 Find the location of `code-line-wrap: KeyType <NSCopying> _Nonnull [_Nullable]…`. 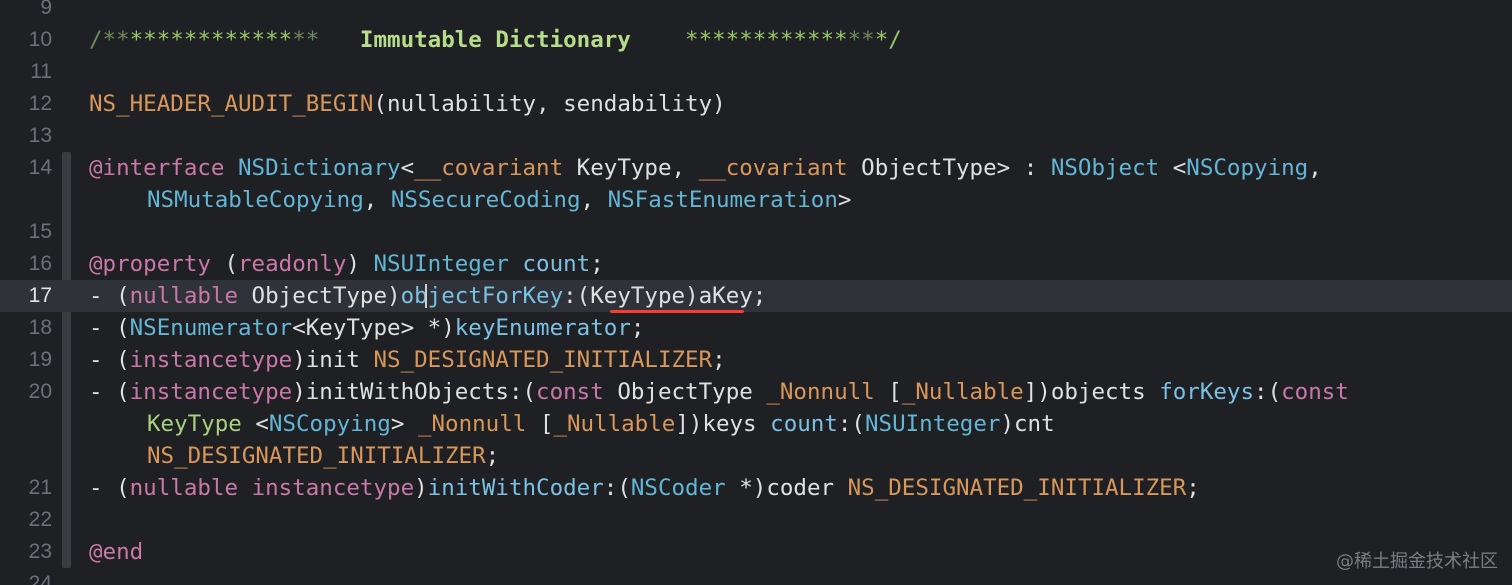

code-line-wrap: KeyType <NSCopying> _Nonnull [_Nullable]… is located at coordinates (756, 424).